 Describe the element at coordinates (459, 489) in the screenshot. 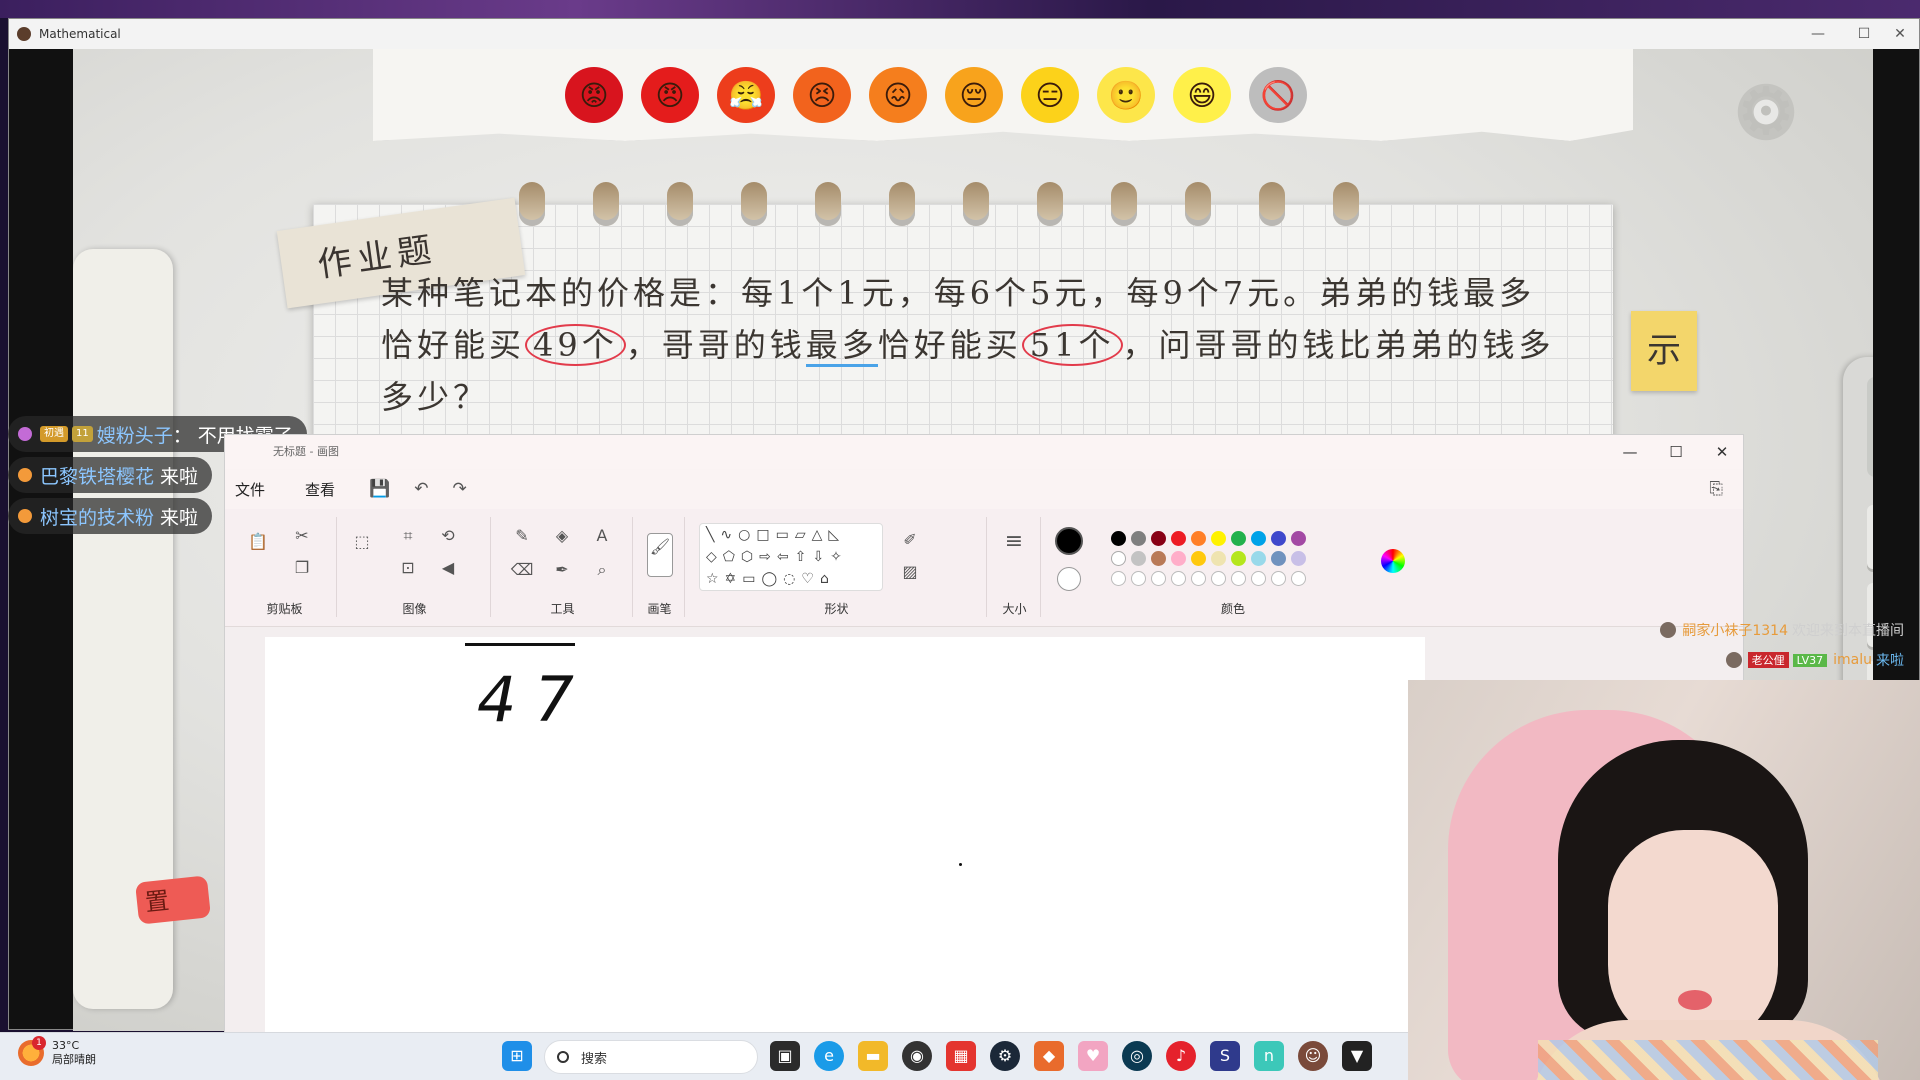

I see `redo-icon: ↷` at that location.